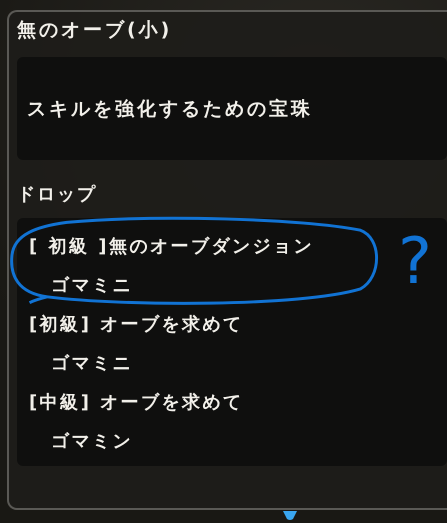 The image size is (447, 523). What do you see at coordinates (170, 109) in the screenshot?
I see `item-description: スキルを強化するための宝珠` at bounding box center [170, 109].